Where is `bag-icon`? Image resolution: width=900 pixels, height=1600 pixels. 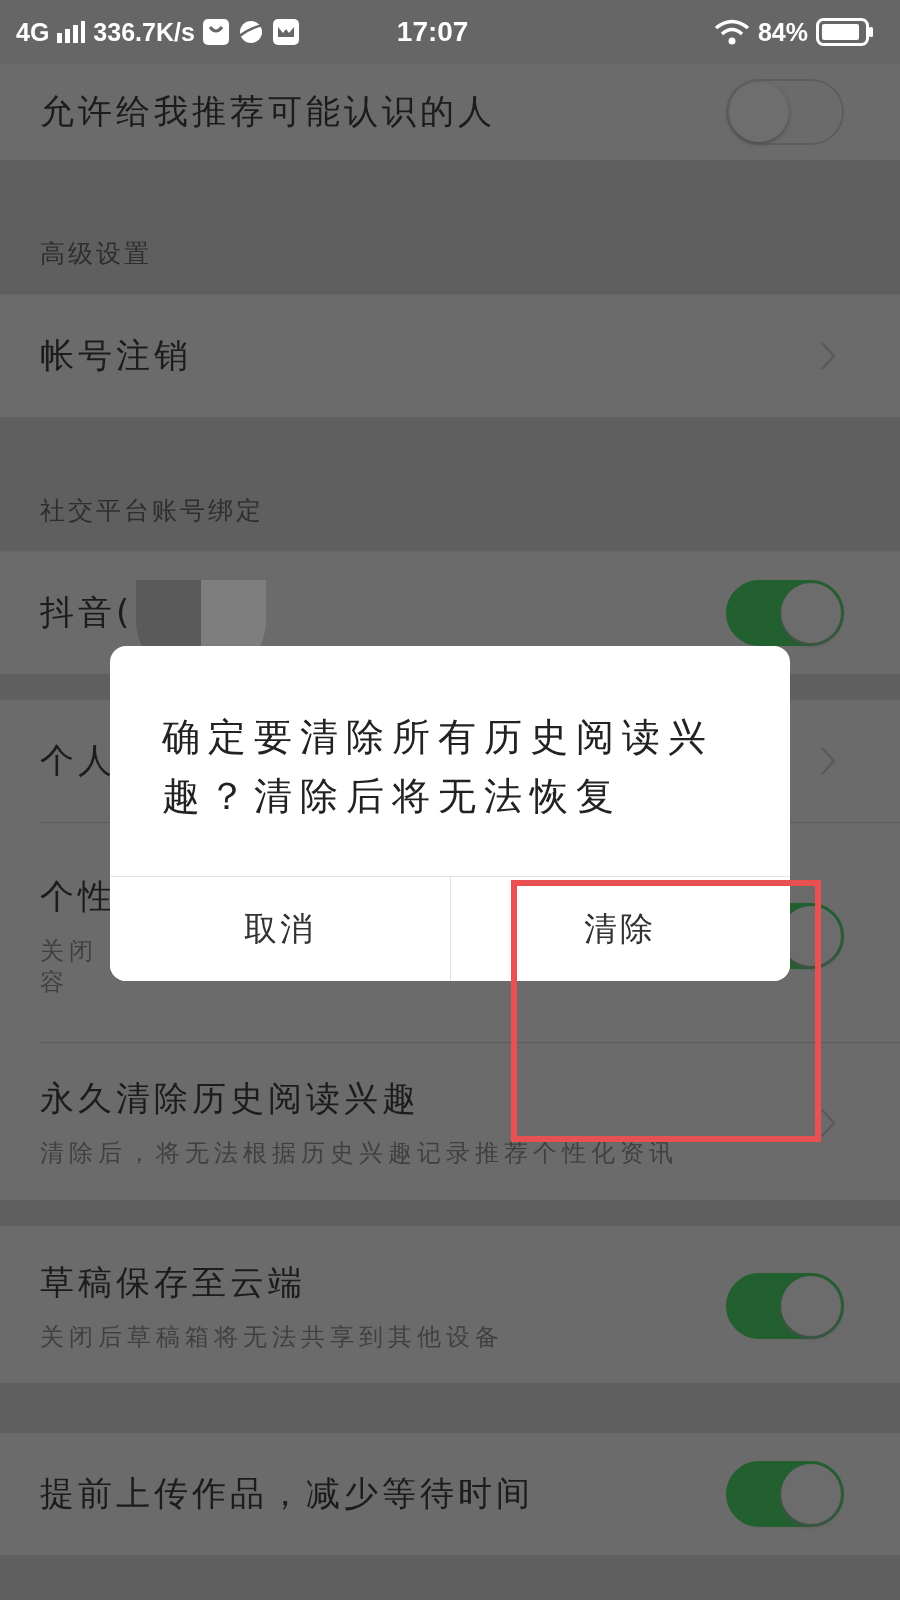
bag-icon is located at coordinates (215, 32).